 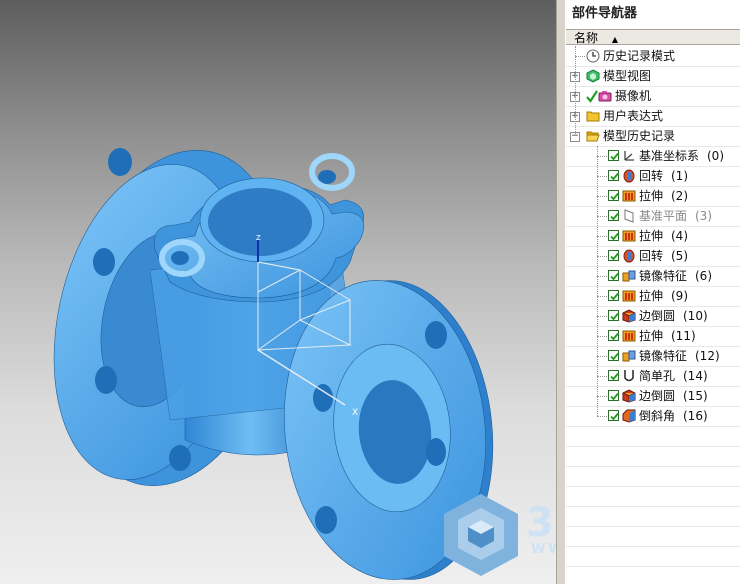 What do you see at coordinates (653, 14) in the screenshot?
I see `navigator-title: 部件导航器` at bounding box center [653, 14].